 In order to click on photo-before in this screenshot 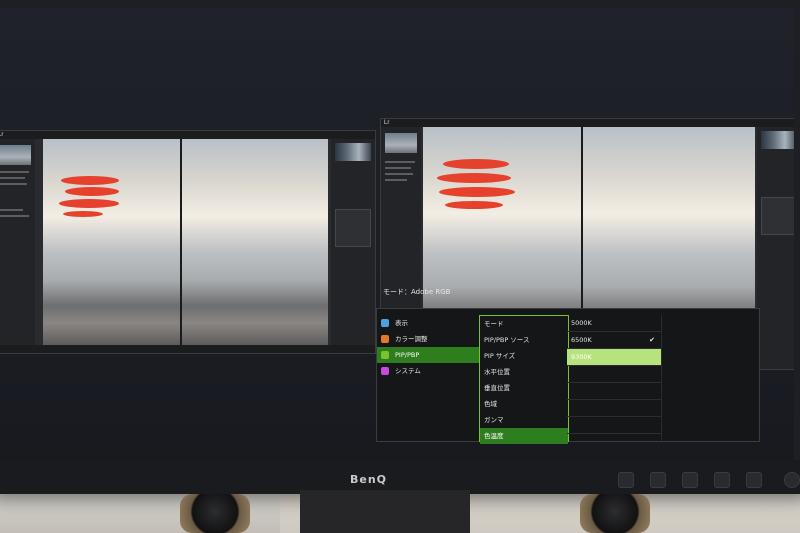, I will do `click(111, 246)`.